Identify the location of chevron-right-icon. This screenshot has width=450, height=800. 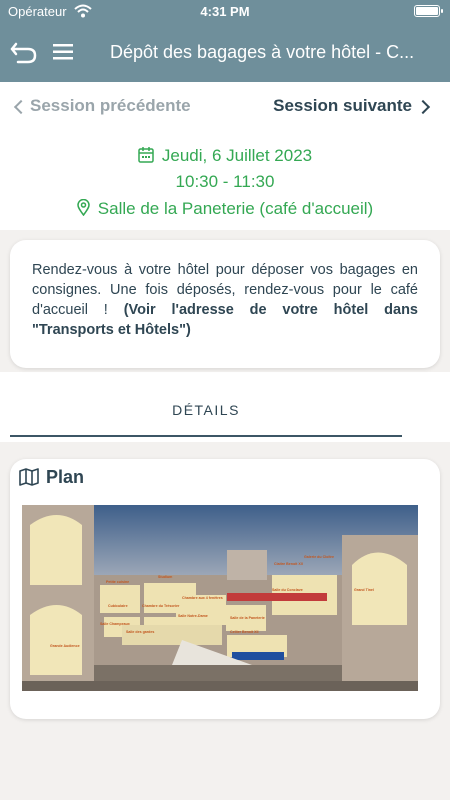
(423, 107).